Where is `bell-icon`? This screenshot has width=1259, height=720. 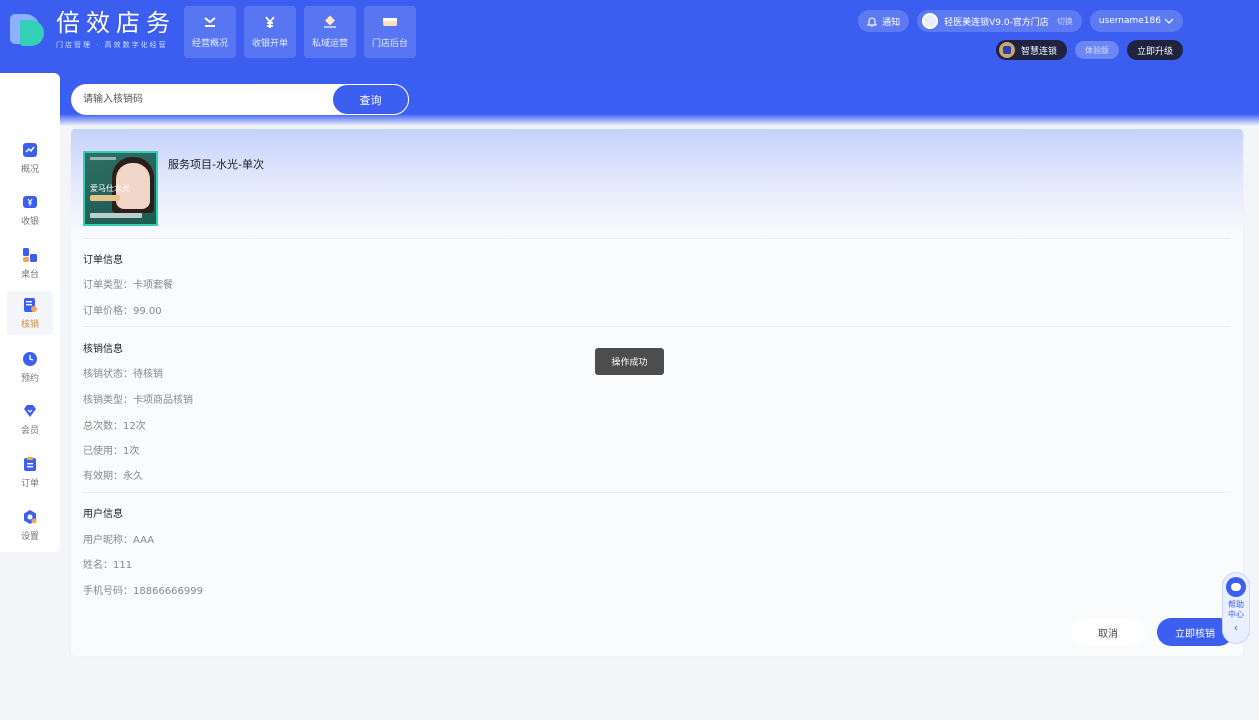 bell-icon is located at coordinates (872, 21).